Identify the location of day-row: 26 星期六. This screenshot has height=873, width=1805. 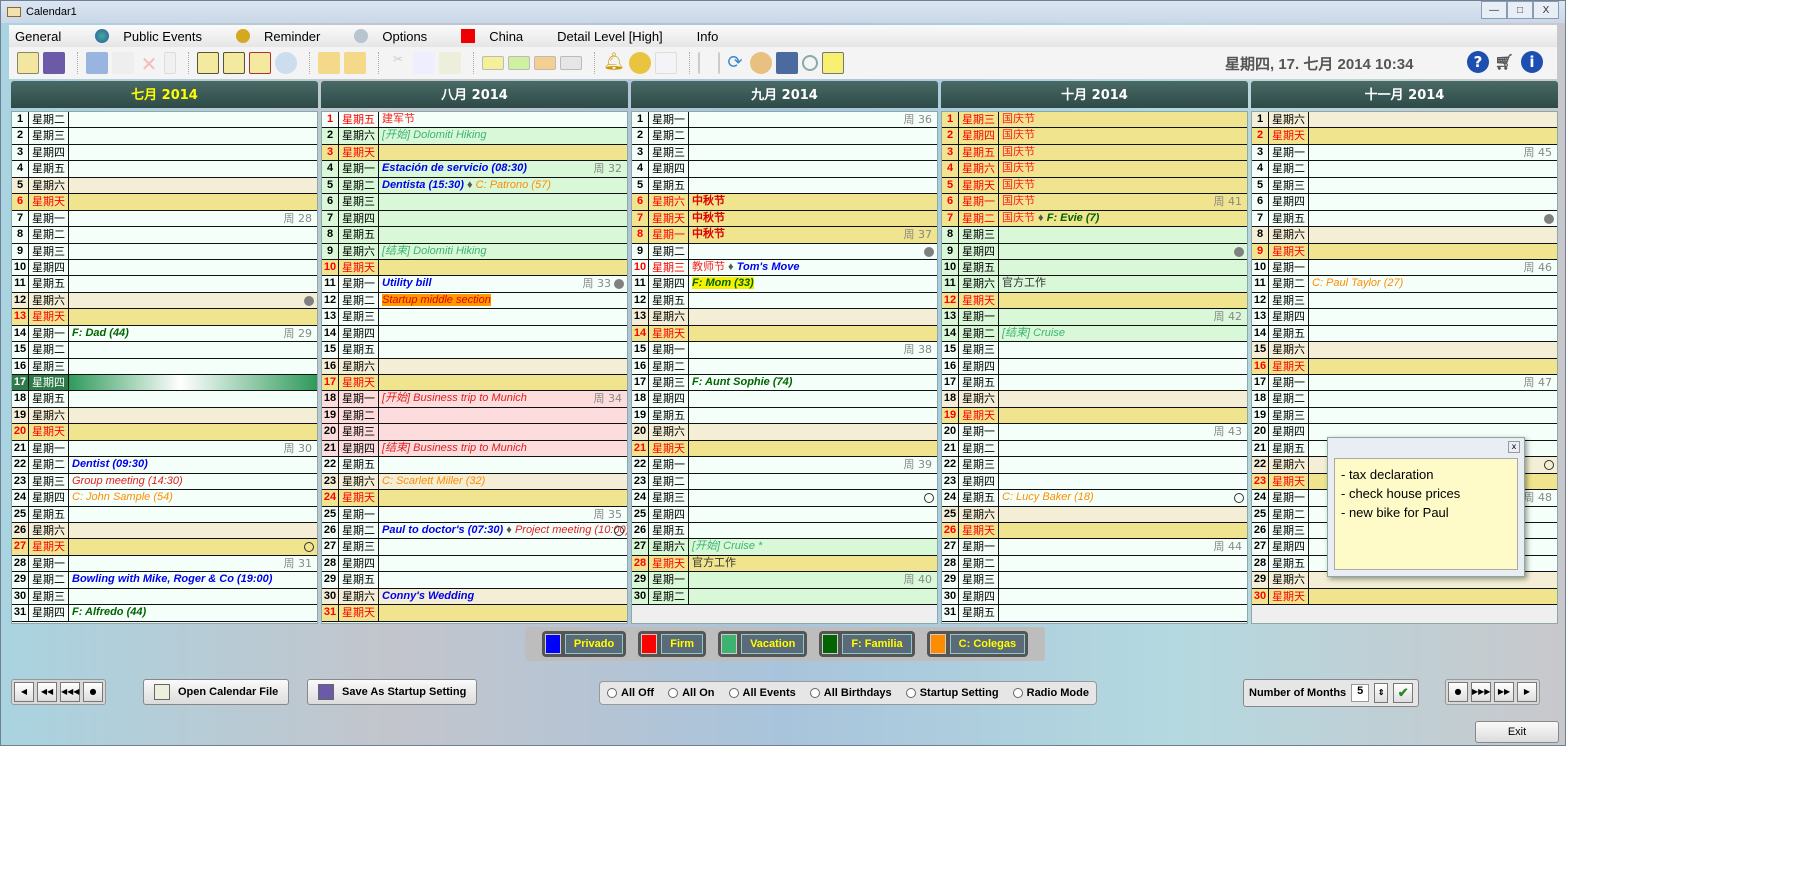
(164, 531).